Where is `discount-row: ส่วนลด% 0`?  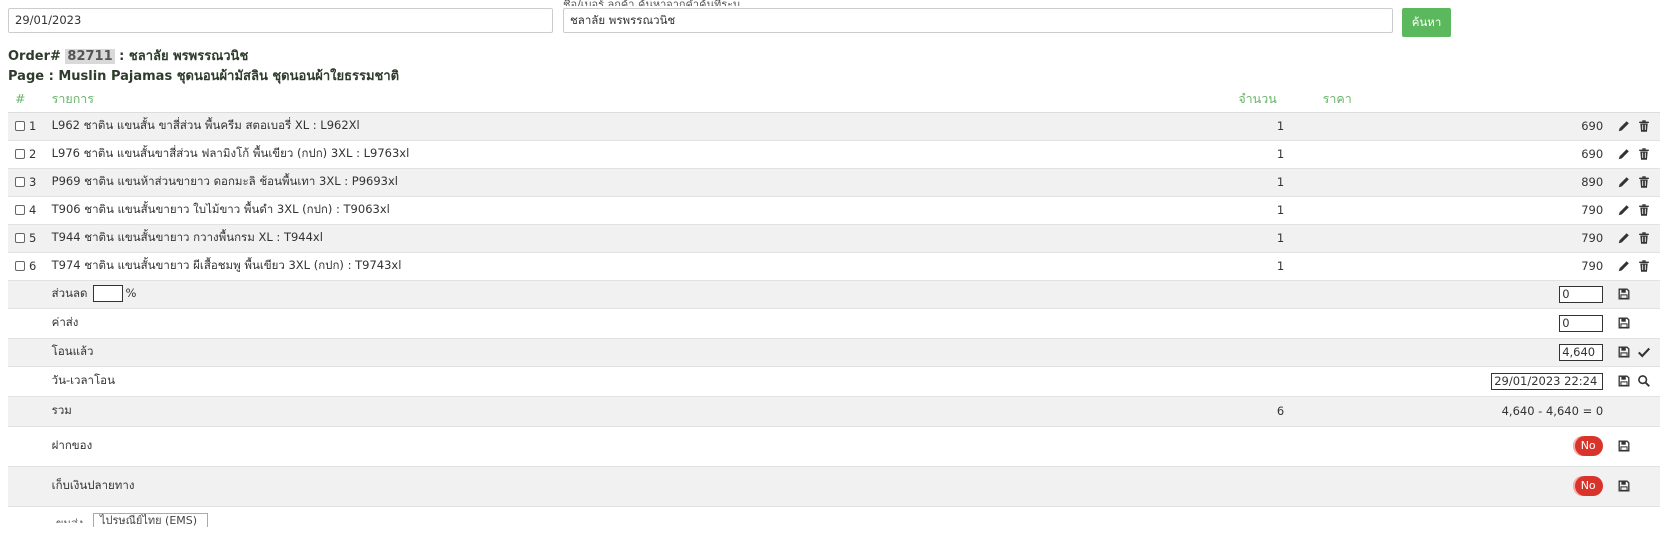 discount-row: ส่วนลด% 0 is located at coordinates (834, 294).